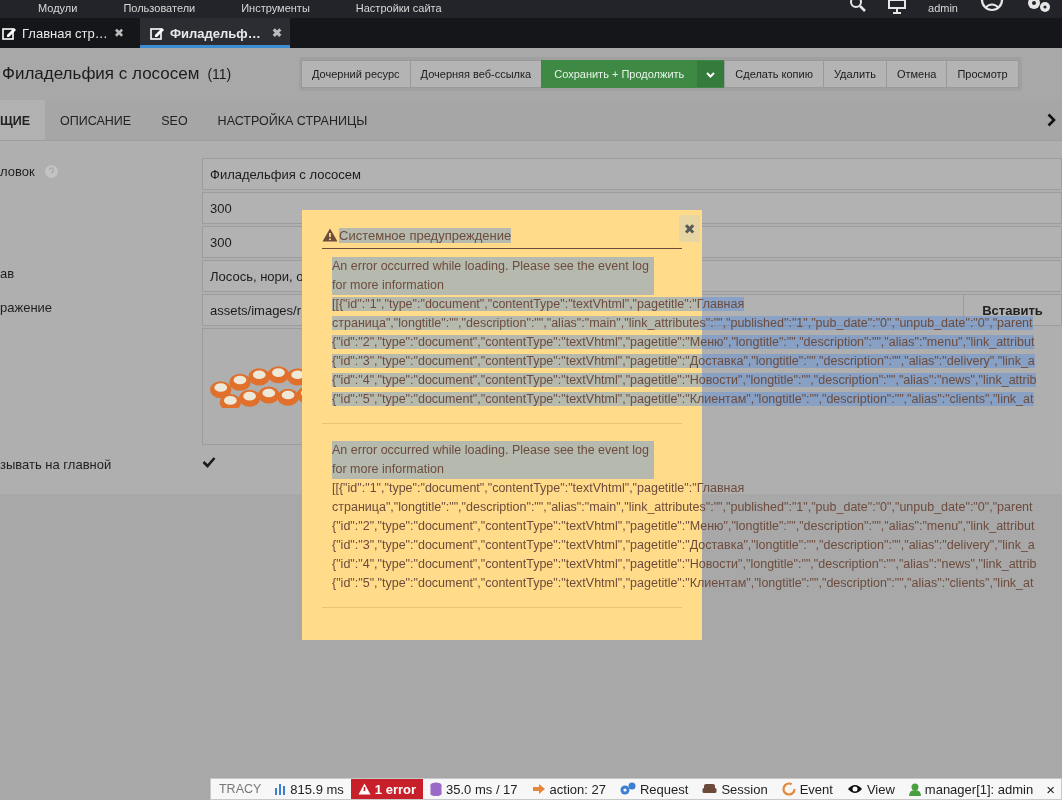 Image resolution: width=1062 pixels, height=800 pixels. I want to click on panel-label: action: 27, so click(577, 789).